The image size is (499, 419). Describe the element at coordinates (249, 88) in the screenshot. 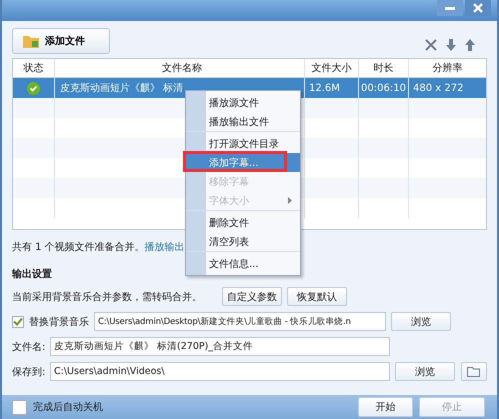

I see `file-row: 皮克斯动画短片《麒》 标清 12.6M 00:06:10 480 x 272` at that location.